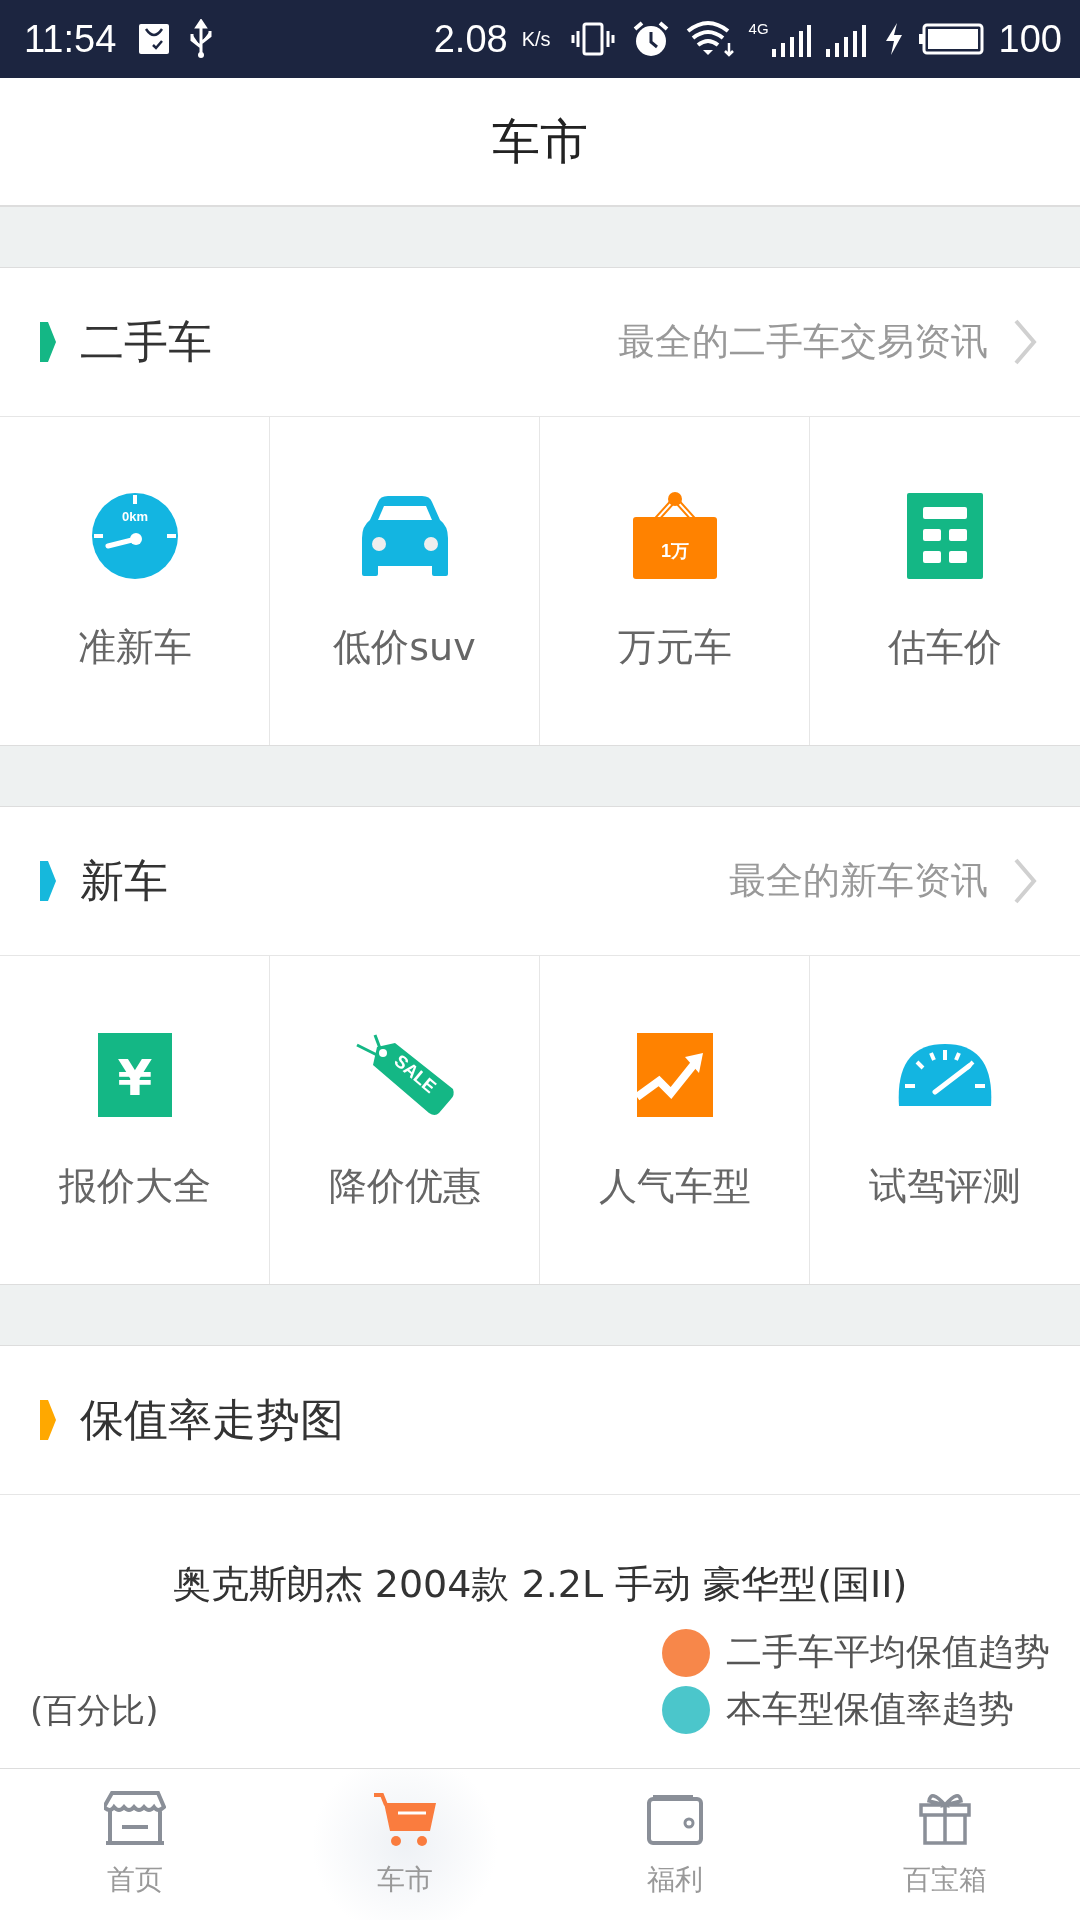 The width and height of the screenshot is (1080, 1920). I want to click on category-tile: 试驾评测, so click(945, 1120).